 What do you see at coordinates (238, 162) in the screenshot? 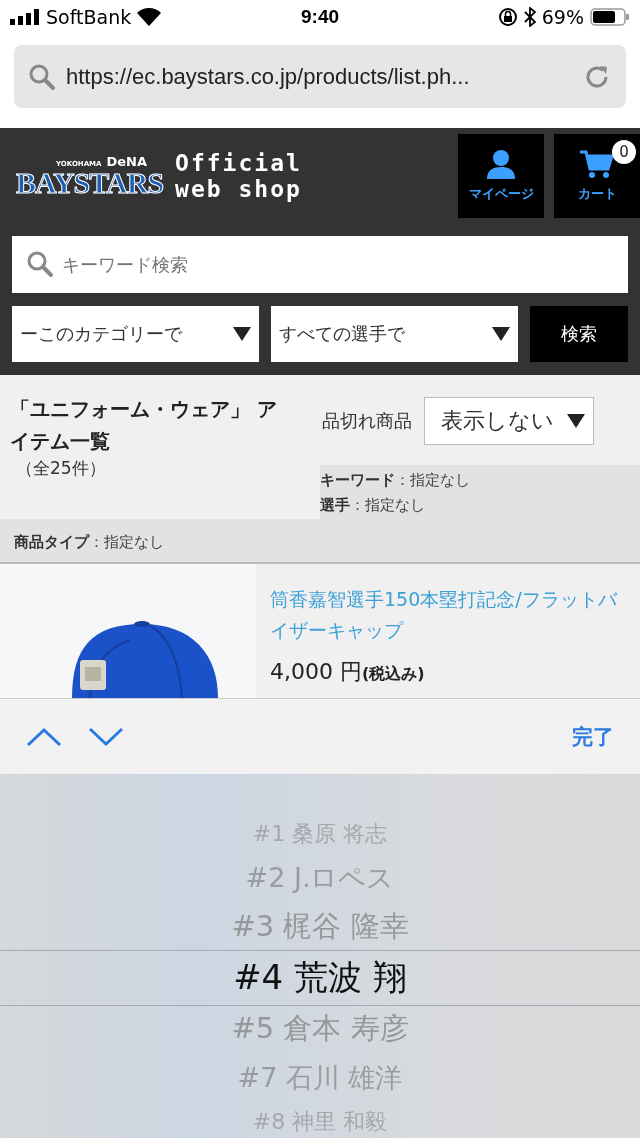
I see `shop-title: Official` at bounding box center [238, 162].